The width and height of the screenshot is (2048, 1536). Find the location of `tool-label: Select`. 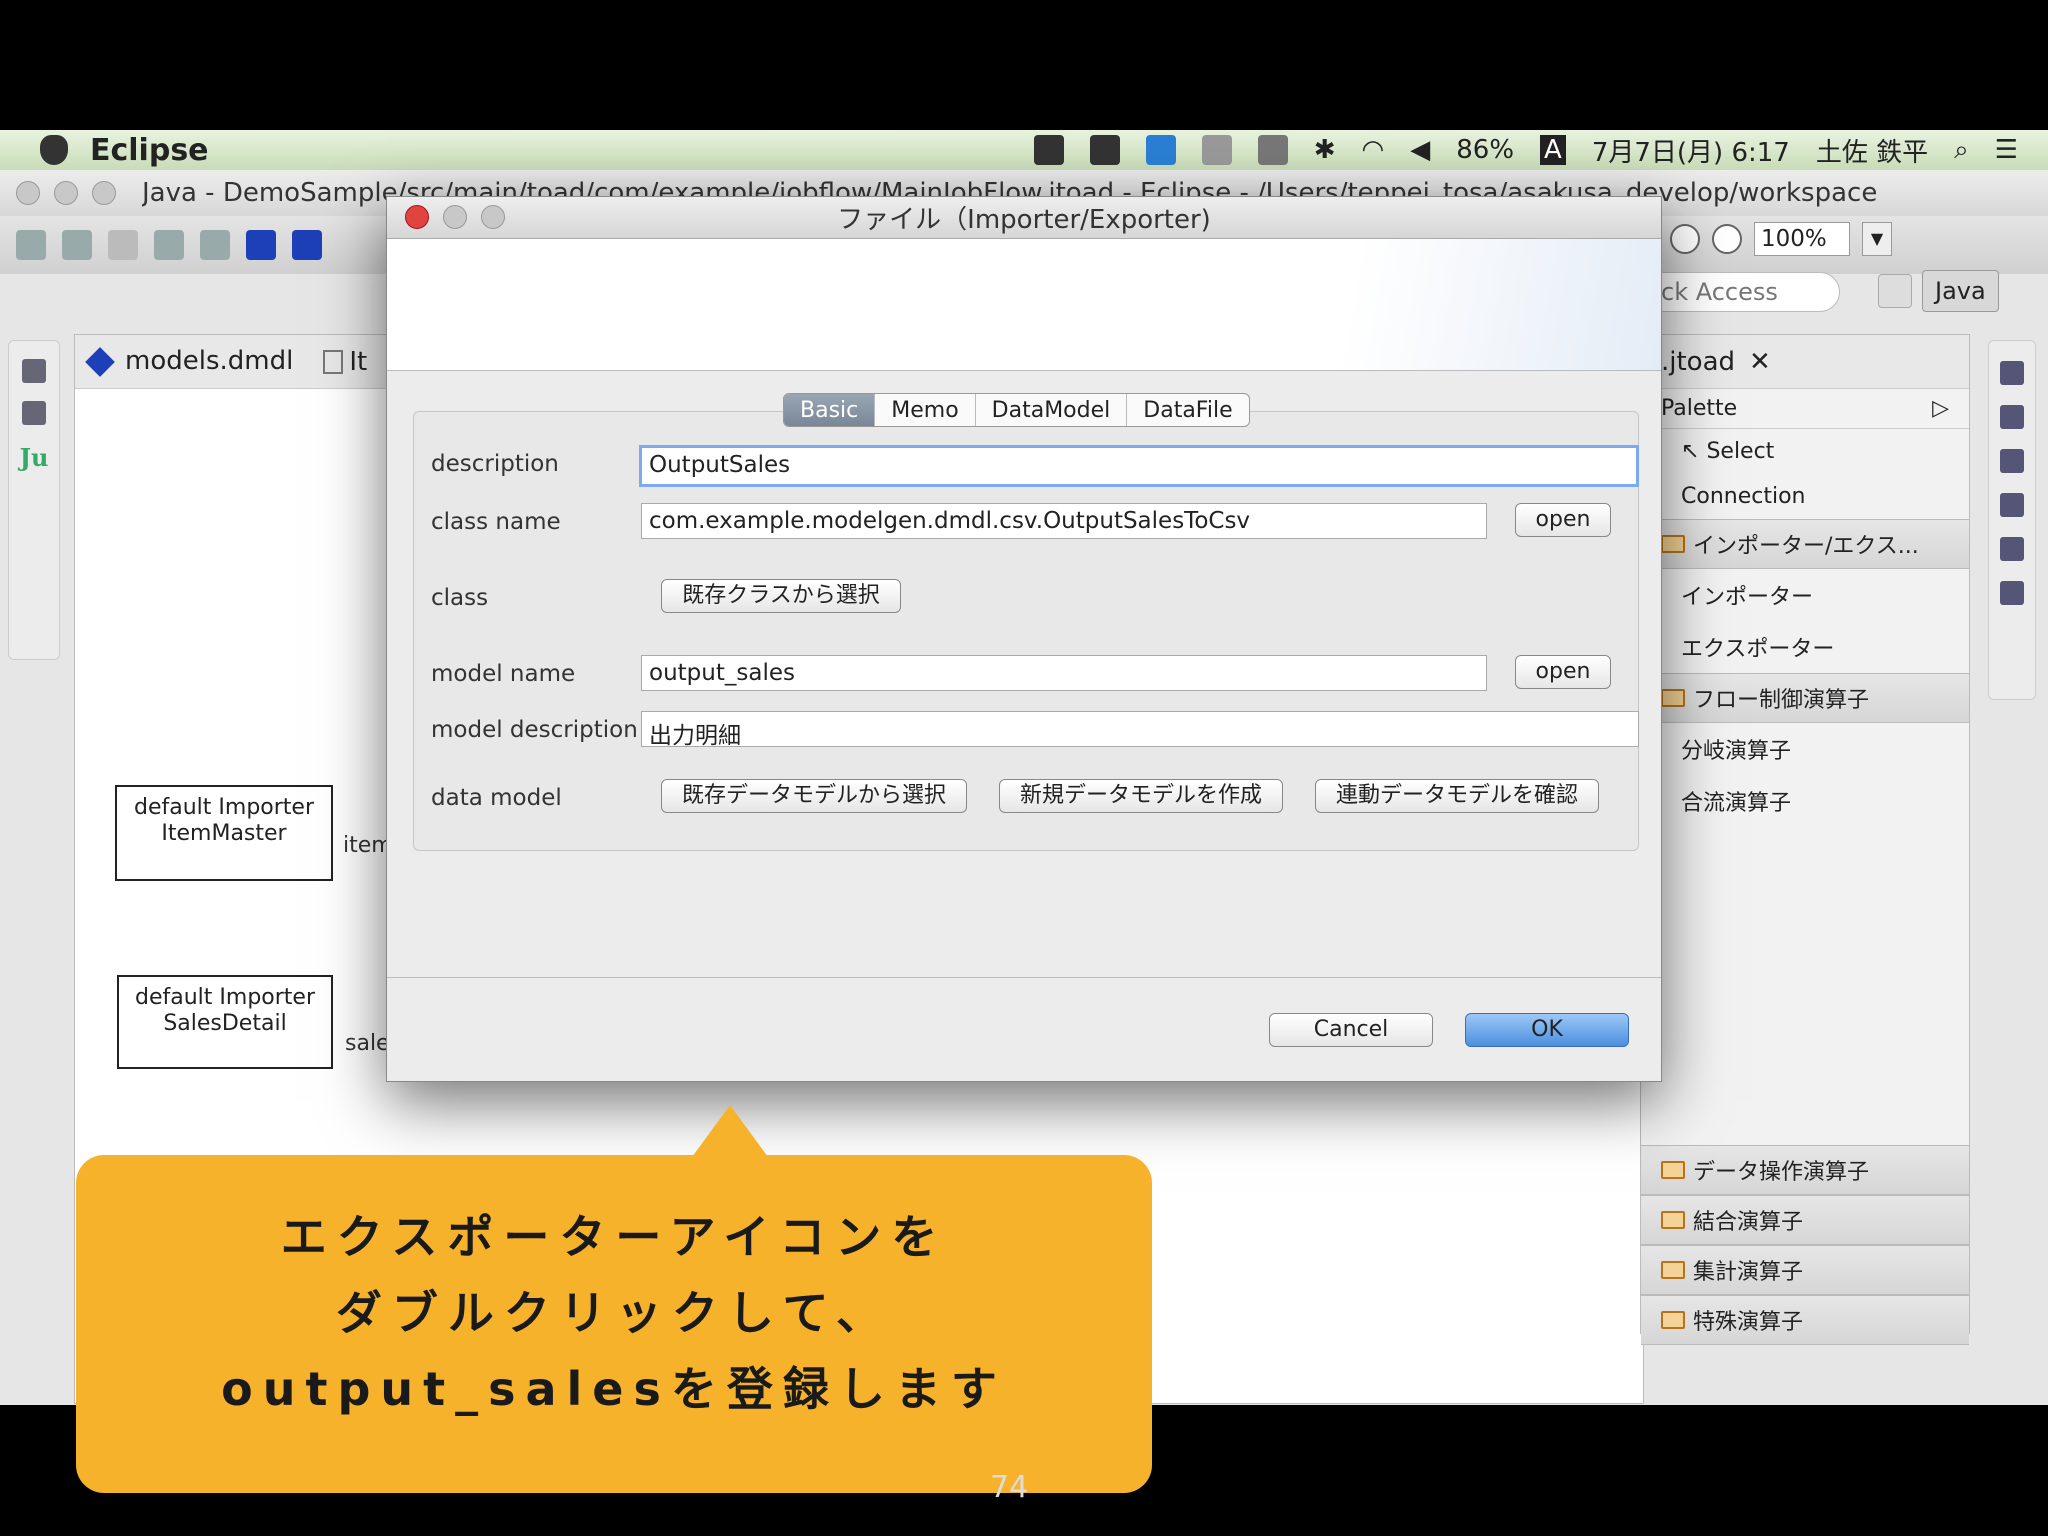

tool-label: Select is located at coordinates (1740, 451).